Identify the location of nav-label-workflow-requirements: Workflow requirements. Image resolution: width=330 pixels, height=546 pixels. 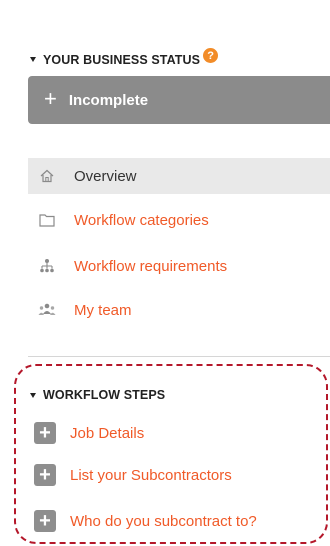
(151, 266).